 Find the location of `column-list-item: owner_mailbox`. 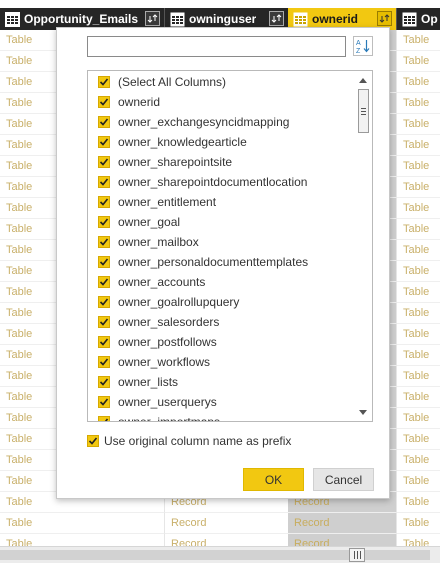

column-list-item: owner_mailbox is located at coordinates (222, 242).